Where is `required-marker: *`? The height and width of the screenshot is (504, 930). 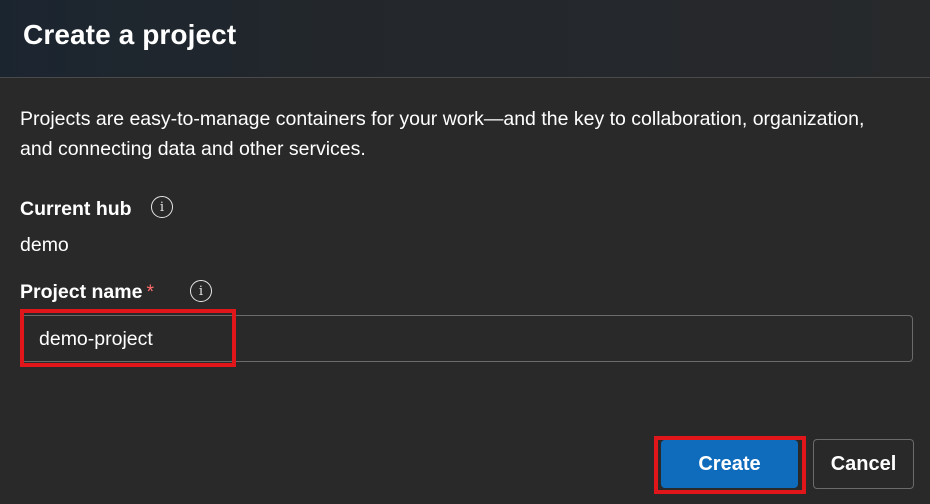
required-marker: * is located at coordinates (150, 292).